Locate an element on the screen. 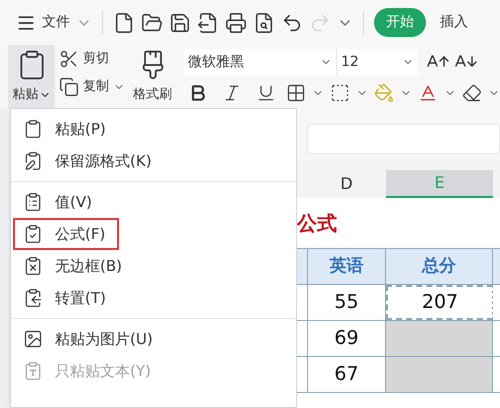 The width and height of the screenshot is (500, 408). menu-item: 保留源格式(K) is located at coordinates (87, 161).